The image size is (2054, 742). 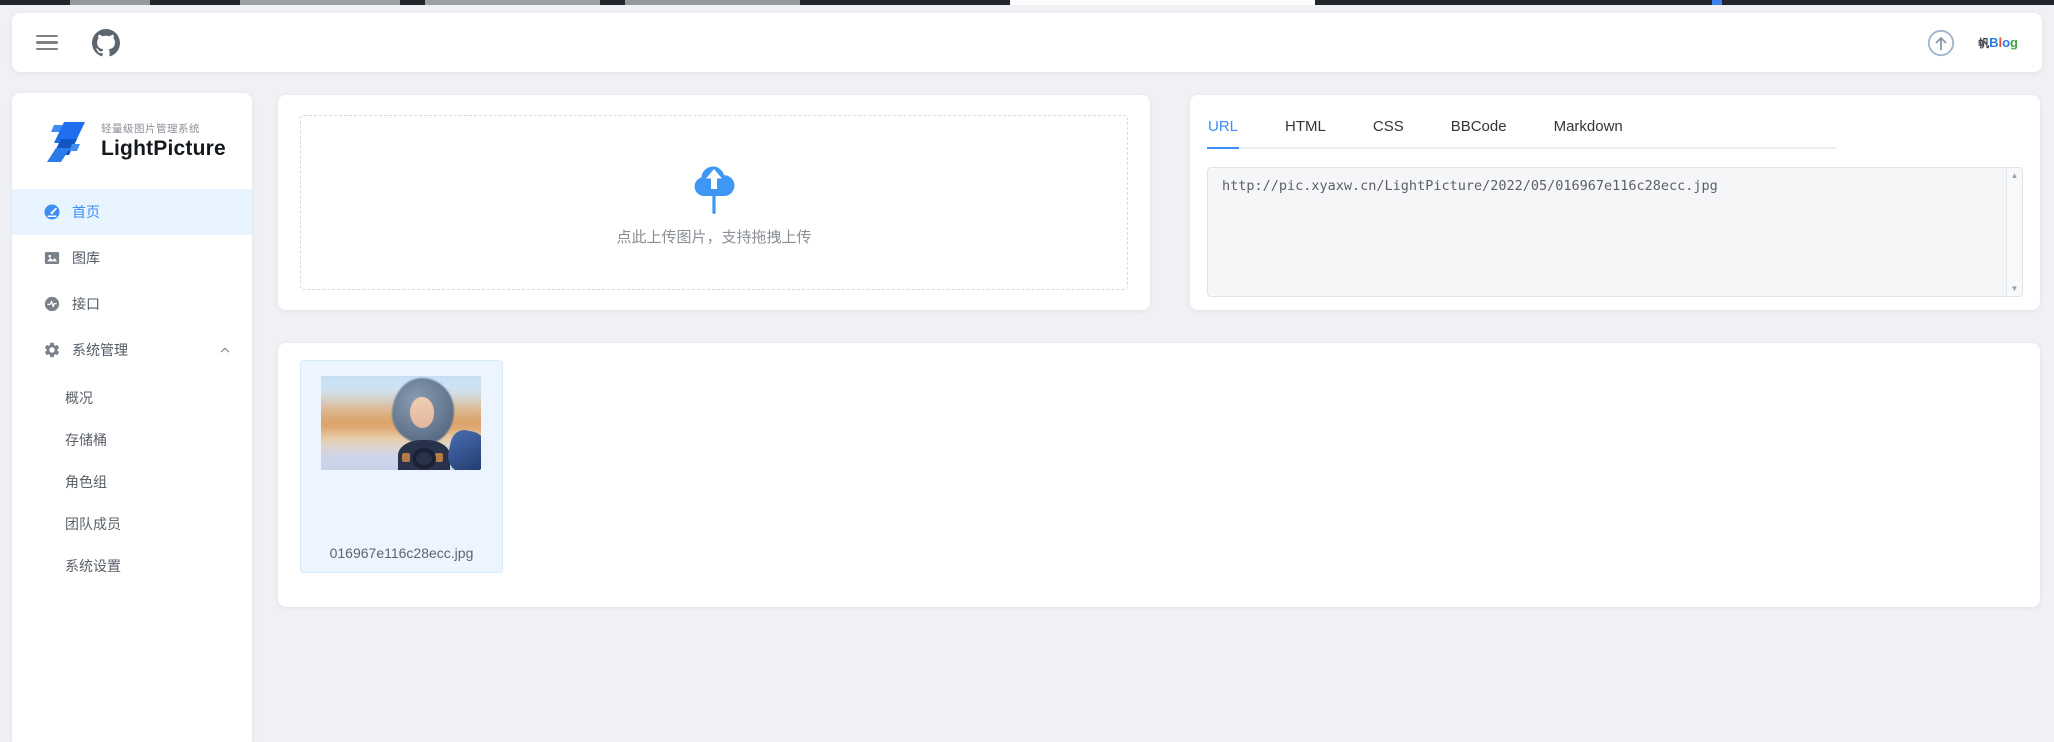 What do you see at coordinates (150, 129) in the screenshot?
I see `logo-subtitle: 轻量级图片管理系统` at bounding box center [150, 129].